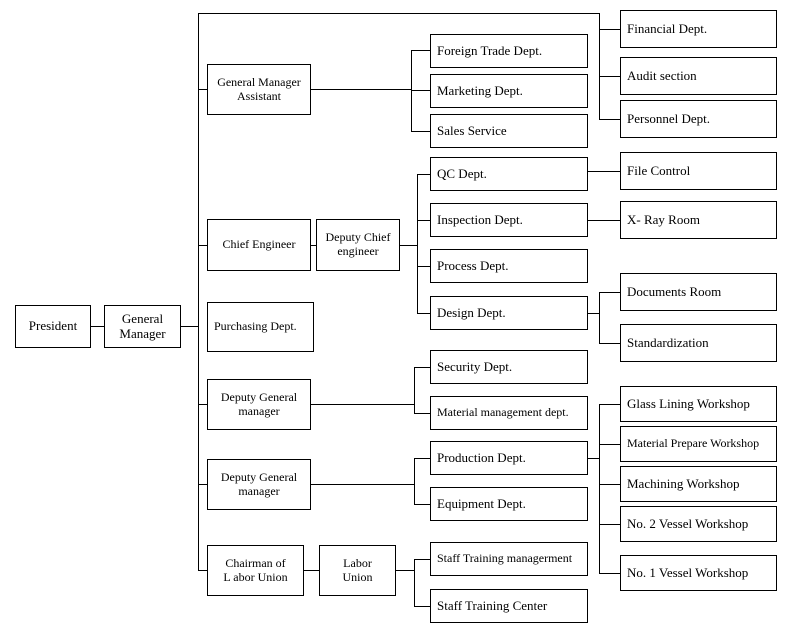  I want to click on connector-labor-union-spine, so click(414, 582).